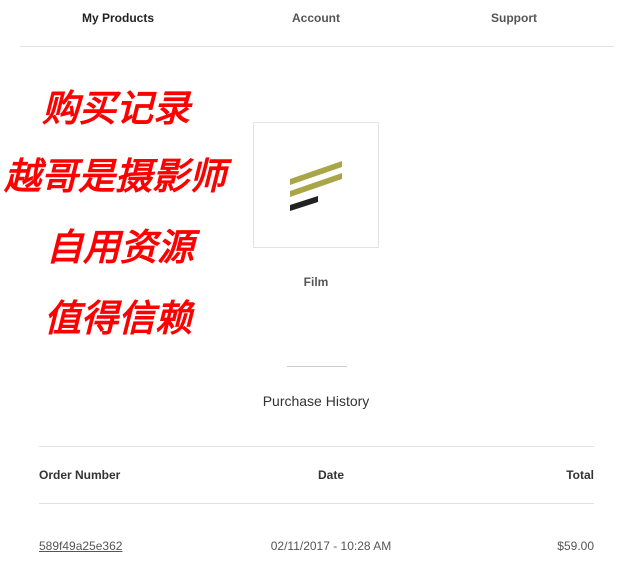  Describe the element at coordinates (514, 18) in the screenshot. I see `nav-tab-support: Support` at that location.